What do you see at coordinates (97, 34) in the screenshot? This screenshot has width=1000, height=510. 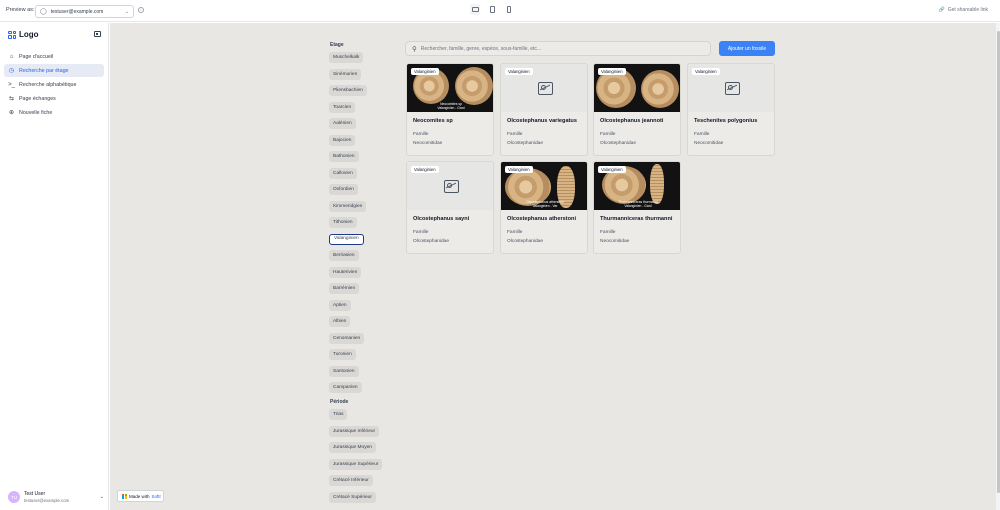 I see `sidebar-collapse-icon` at bounding box center [97, 34].